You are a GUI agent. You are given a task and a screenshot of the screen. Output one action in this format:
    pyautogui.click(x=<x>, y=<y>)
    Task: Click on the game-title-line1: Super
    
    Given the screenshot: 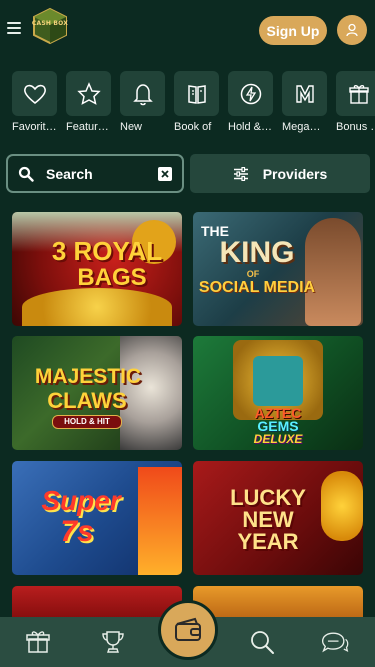 What is the action you would take?
    pyautogui.click(x=81, y=500)
    